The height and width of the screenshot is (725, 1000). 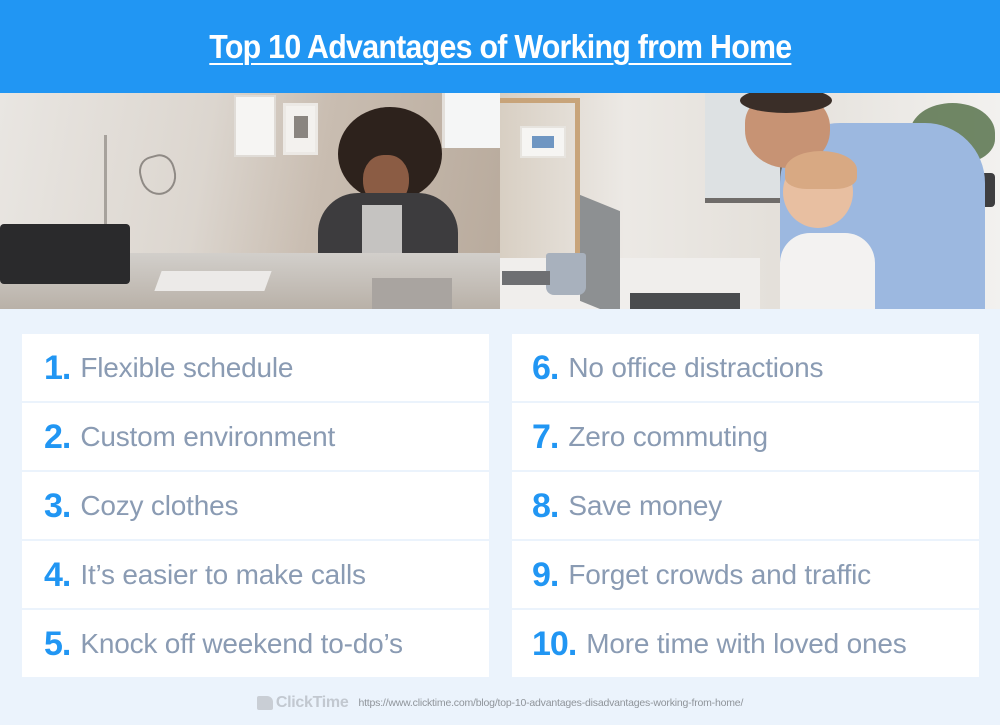 I want to click on item-number: 4., so click(x=57, y=574).